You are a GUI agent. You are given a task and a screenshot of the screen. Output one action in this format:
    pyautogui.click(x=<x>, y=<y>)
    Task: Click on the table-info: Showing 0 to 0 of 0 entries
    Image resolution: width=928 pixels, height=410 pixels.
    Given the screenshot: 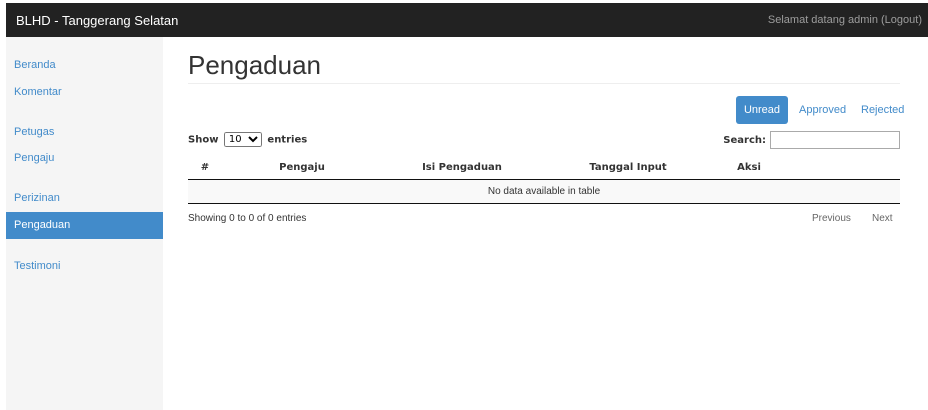 What is the action you would take?
    pyautogui.click(x=247, y=218)
    